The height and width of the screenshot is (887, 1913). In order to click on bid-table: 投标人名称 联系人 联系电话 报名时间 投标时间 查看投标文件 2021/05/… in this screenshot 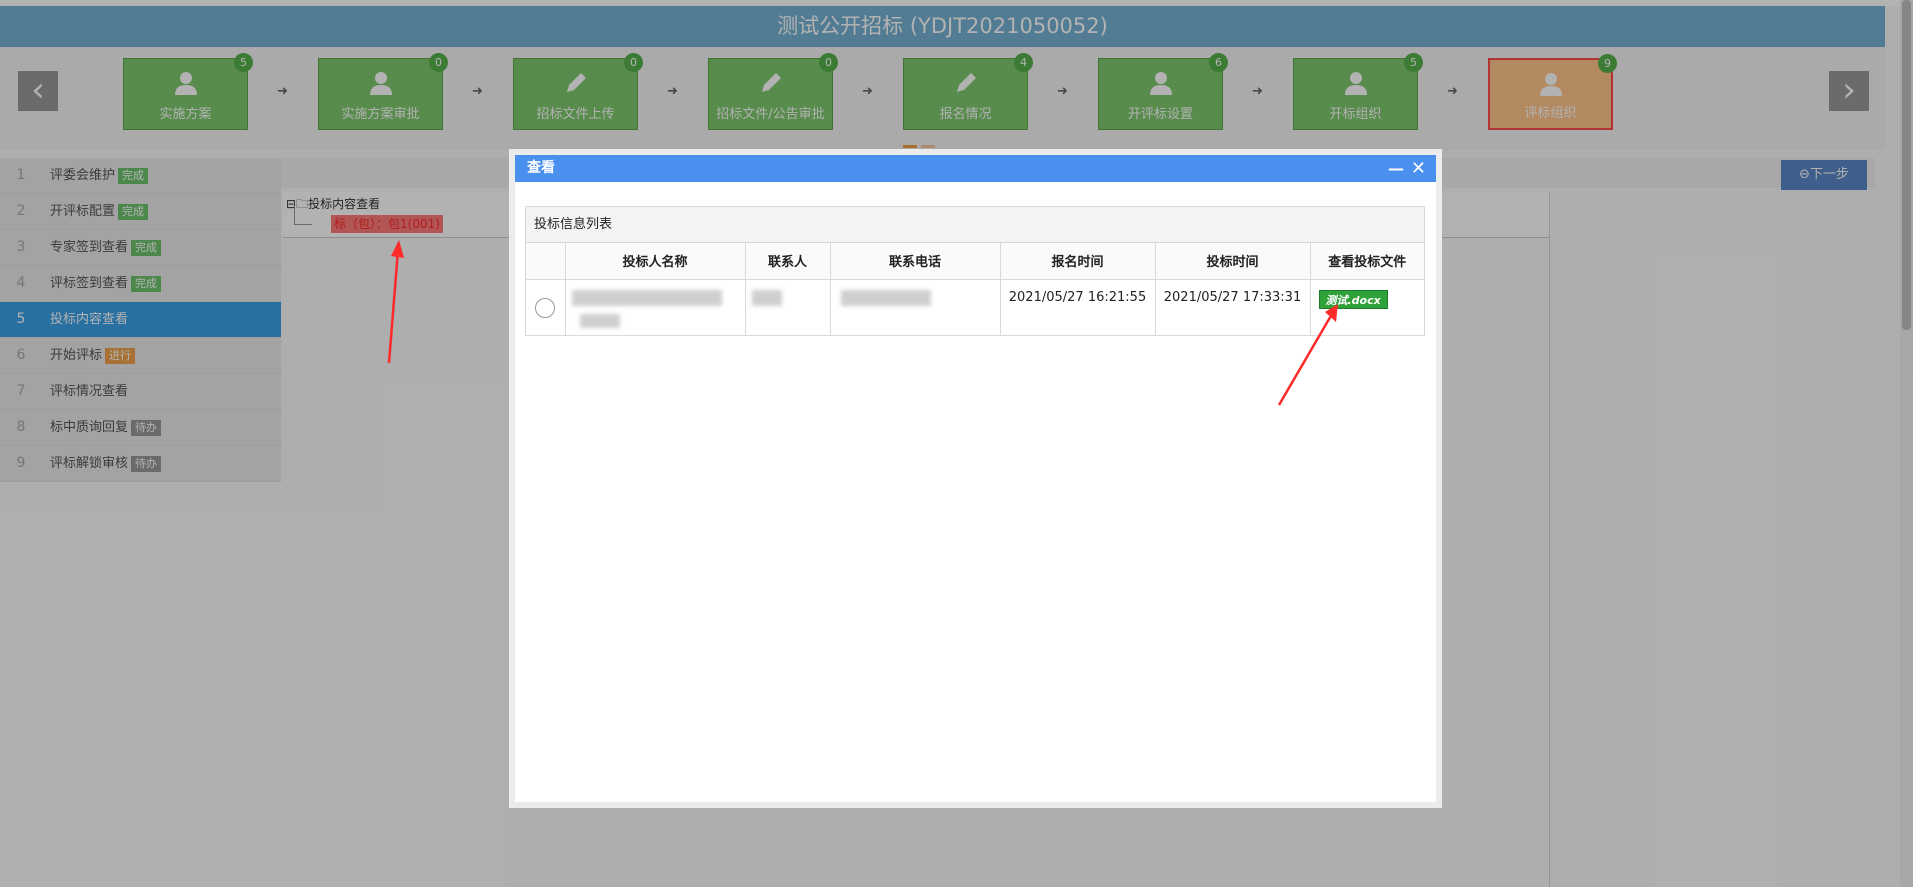, I will do `click(975, 289)`.